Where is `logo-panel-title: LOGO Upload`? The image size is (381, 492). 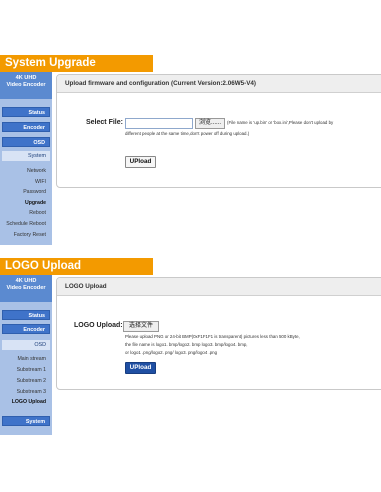 logo-panel-title: LOGO Upload is located at coordinates (219, 287).